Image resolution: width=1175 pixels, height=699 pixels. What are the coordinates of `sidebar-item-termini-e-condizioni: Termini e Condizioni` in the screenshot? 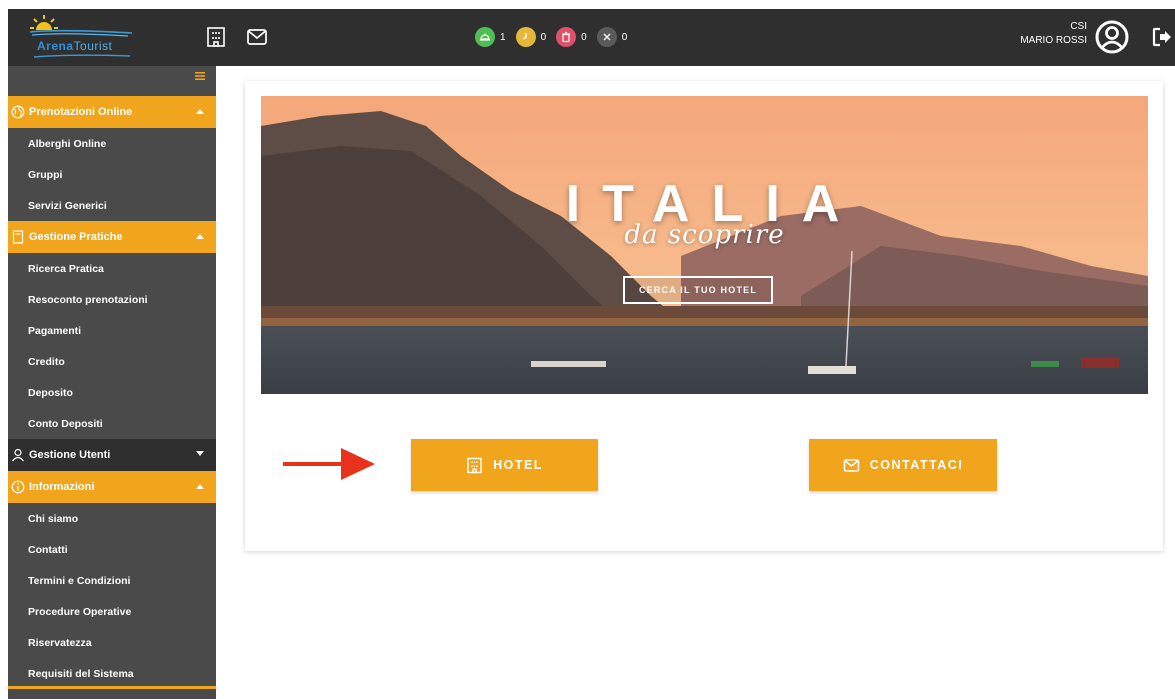 It's located at (112, 580).